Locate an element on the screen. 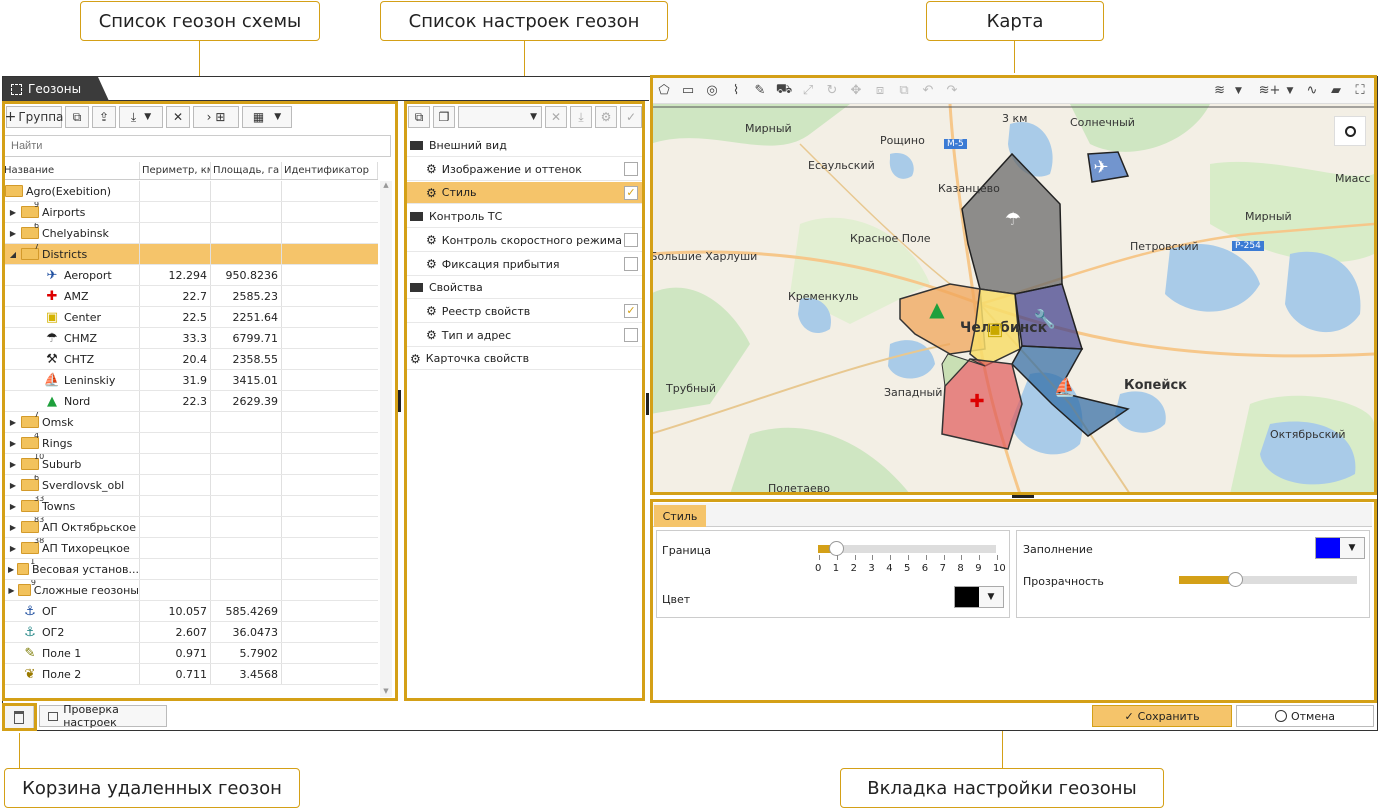 This screenshot has height=809, width=1380. column-header-name: Название is located at coordinates (71, 170).